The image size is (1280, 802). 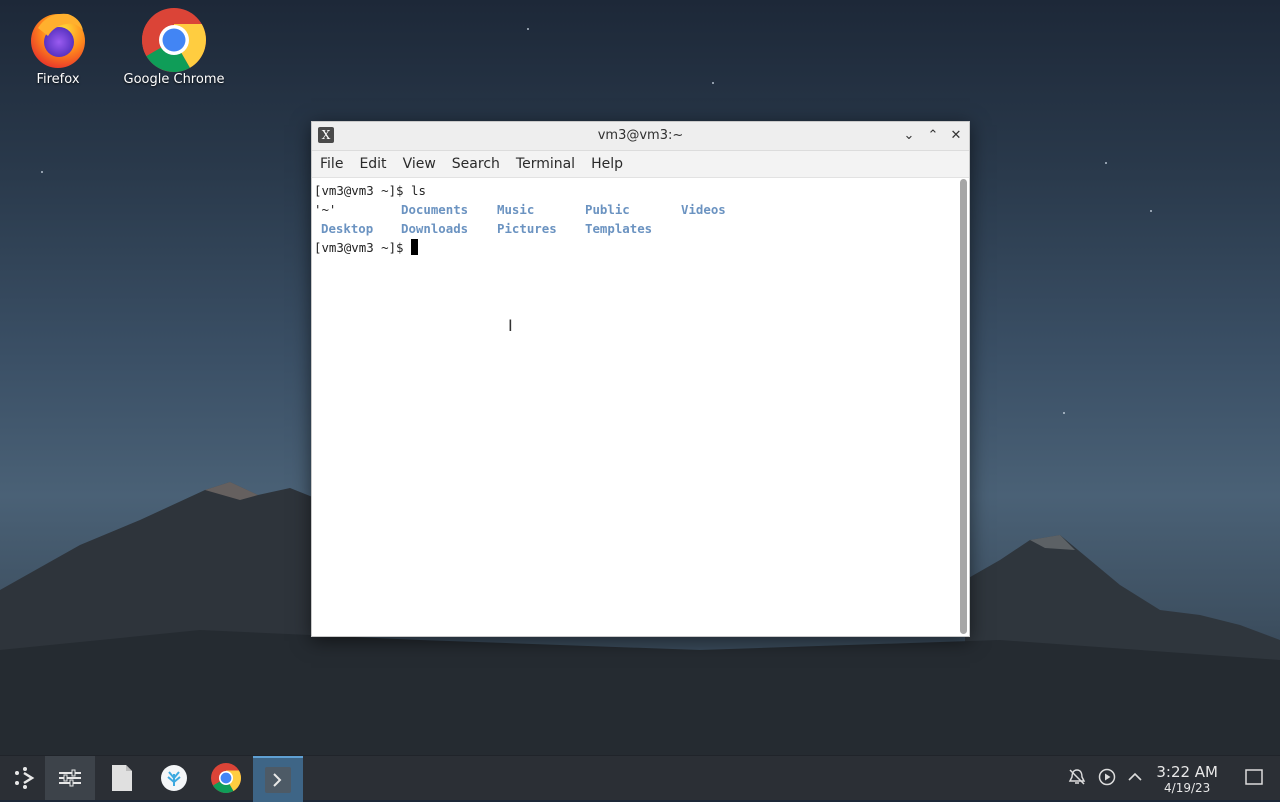 I want to click on ibeam-cursor-icon: I, so click(x=510, y=325).